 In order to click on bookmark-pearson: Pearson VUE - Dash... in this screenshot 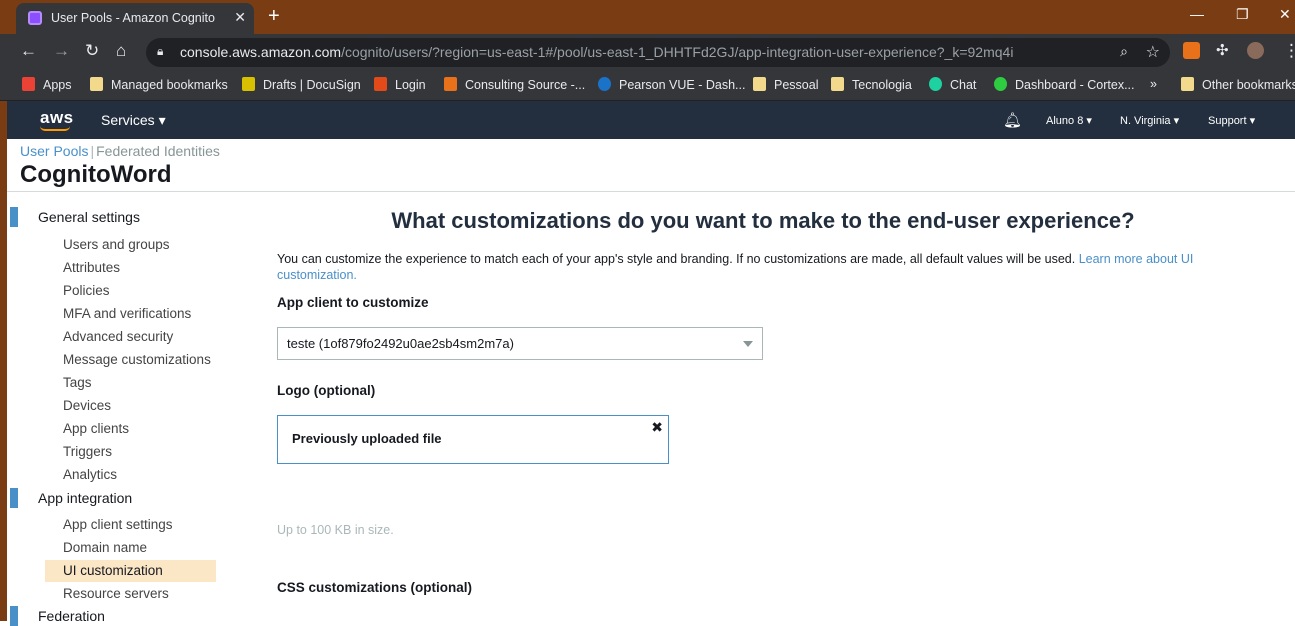, I will do `click(671, 84)`.